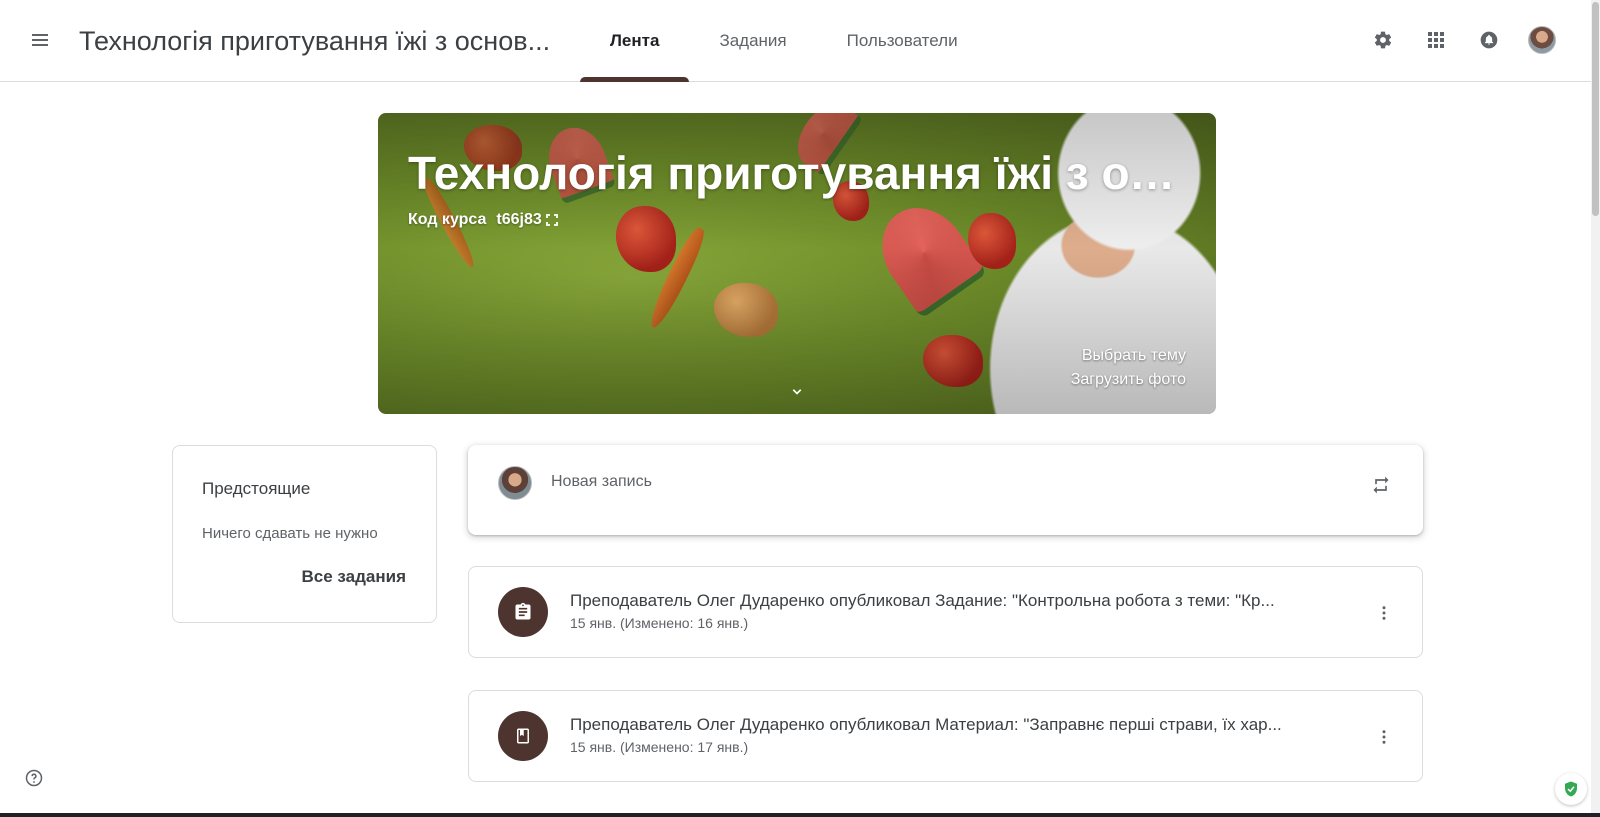 This screenshot has height=817, width=1600. What do you see at coordinates (1595, 109) in the screenshot?
I see `scrollbar-thumb` at bounding box center [1595, 109].